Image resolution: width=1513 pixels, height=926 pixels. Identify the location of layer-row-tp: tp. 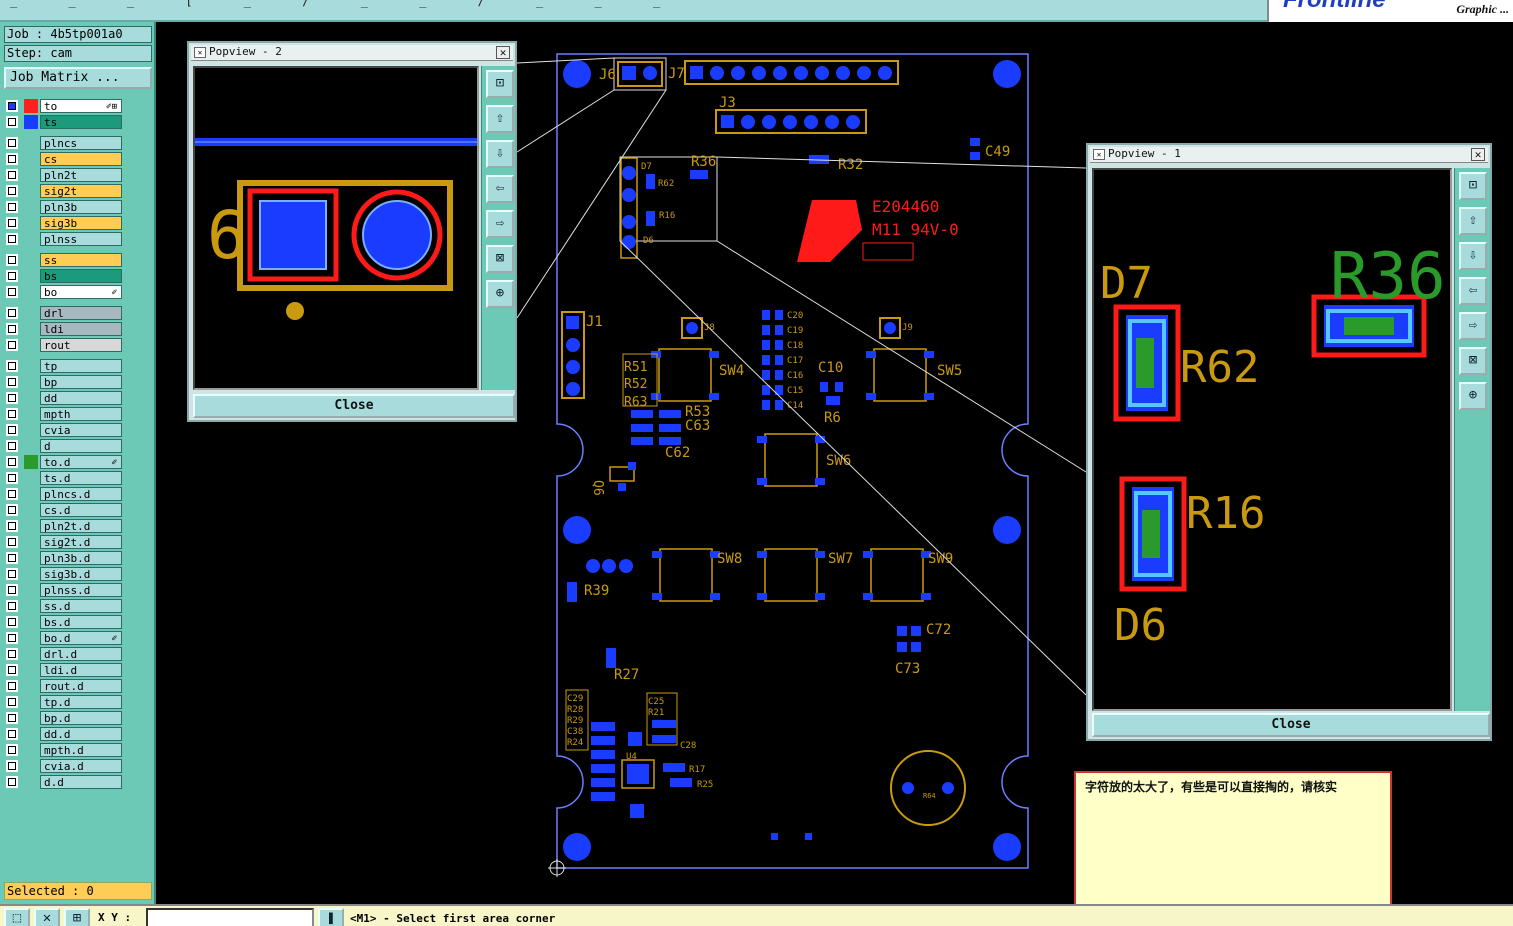
(65, 366).